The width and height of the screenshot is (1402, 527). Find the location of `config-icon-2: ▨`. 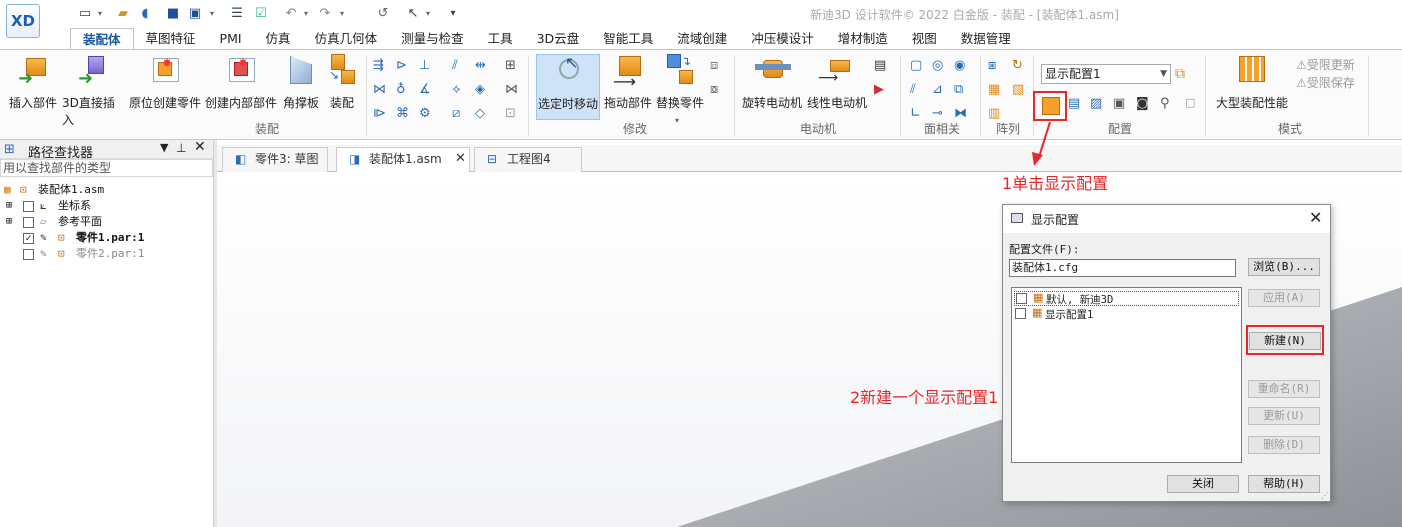

config-icon-2: ▨ is located at coordinates (1098, 104).